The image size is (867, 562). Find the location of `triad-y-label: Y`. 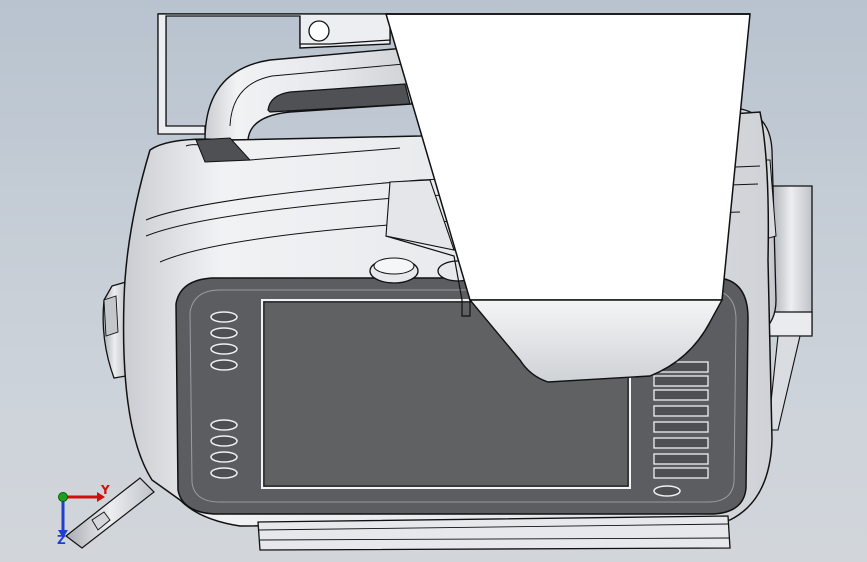

triad-y-label: Y is located at coordinates (105, 490).